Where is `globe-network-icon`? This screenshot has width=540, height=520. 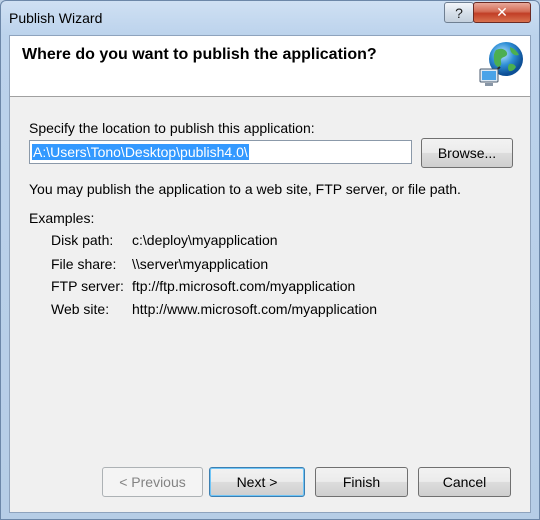 globe-network-icon is located at coordinates (501, 64).